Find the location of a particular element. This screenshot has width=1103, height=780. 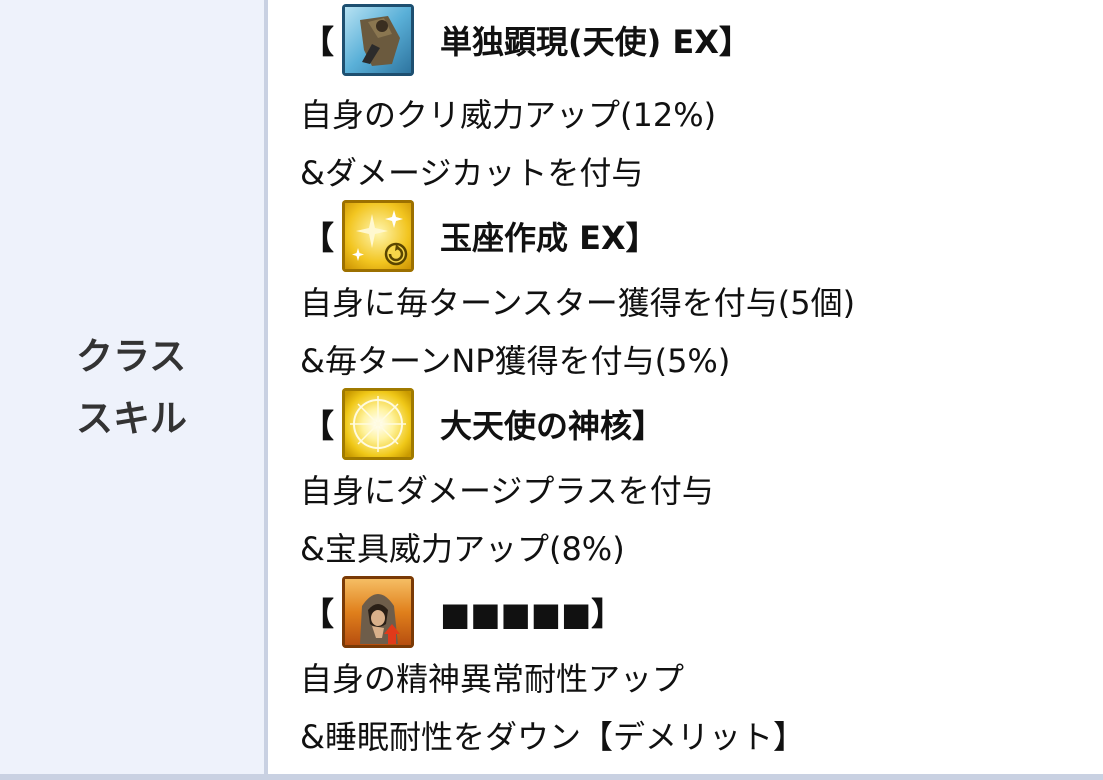

skill-desc-line: 自身にダメージプラスを付与 is located at coordinates (507, 491).